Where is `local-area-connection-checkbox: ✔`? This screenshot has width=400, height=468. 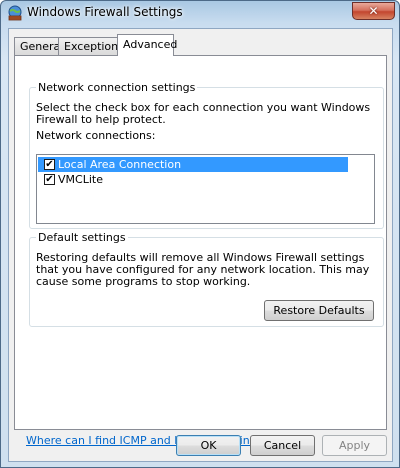
local-area-connection-checkbox: ✔ is located at coordinates (49, 164).